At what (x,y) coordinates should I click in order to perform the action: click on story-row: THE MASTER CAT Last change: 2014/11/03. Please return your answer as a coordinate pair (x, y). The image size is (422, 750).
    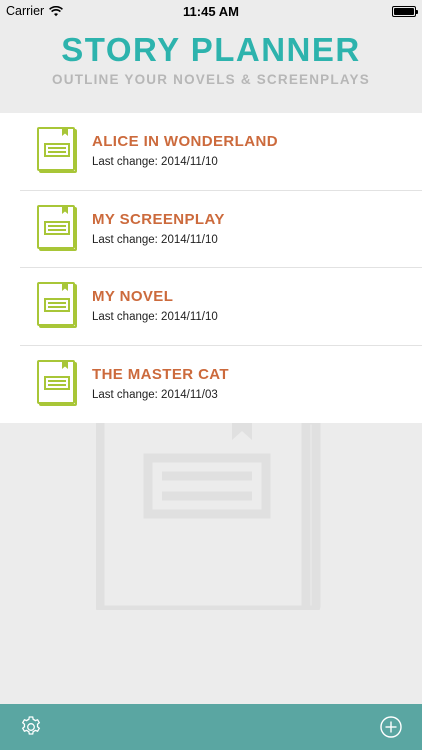
    Looking at the image, I should click on (211, 385).